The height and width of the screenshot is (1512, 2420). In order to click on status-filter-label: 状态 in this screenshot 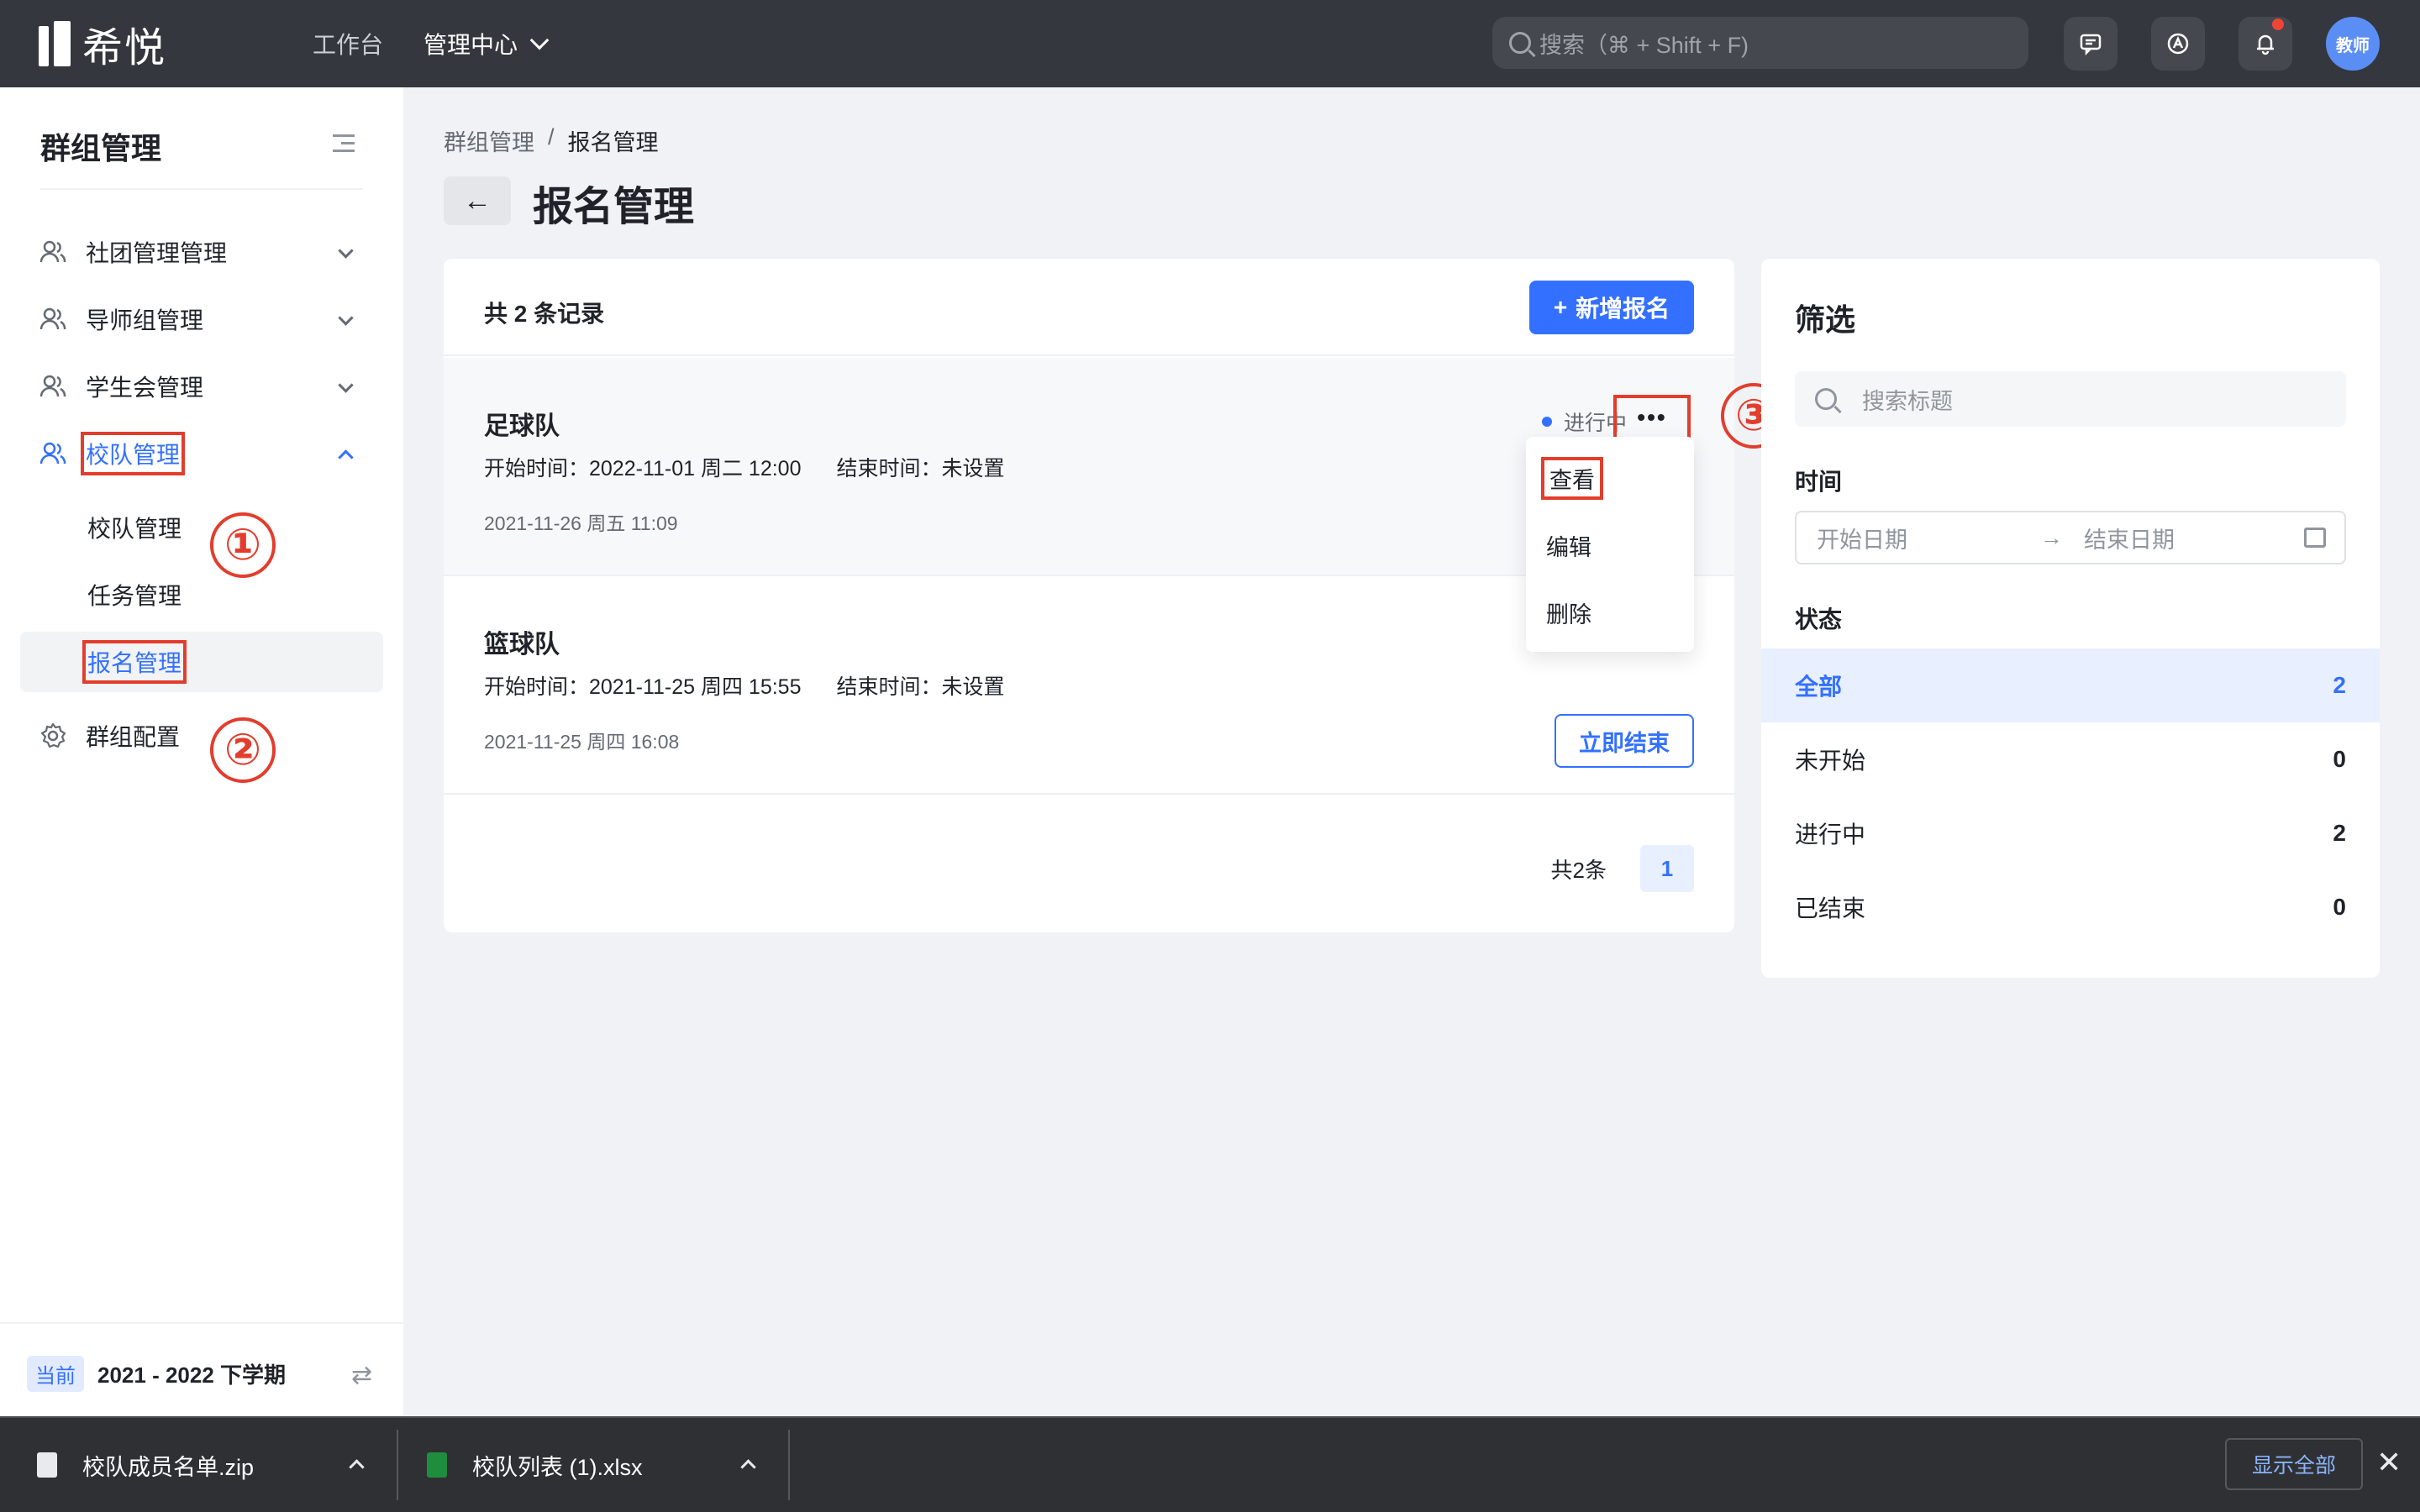, I will do `click(1819, 619)`.